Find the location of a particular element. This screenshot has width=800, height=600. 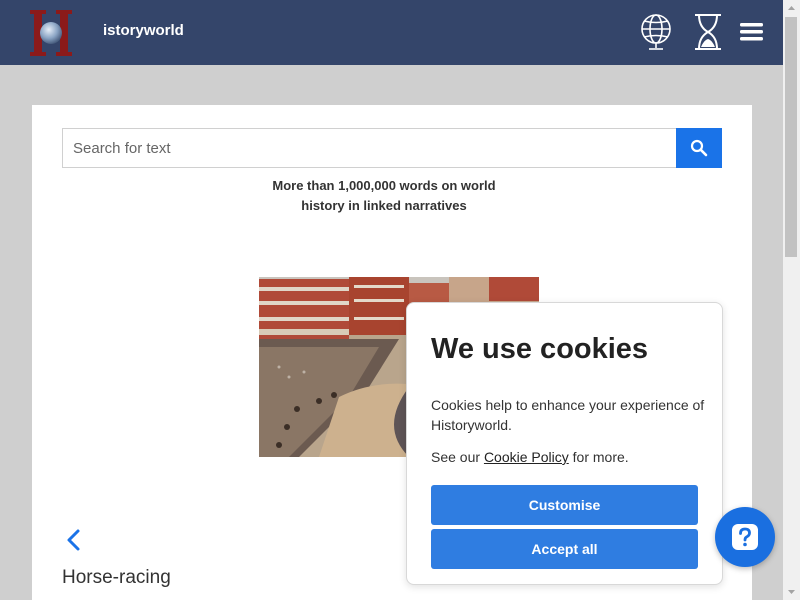

help-button is located at coordinates (745, 537).